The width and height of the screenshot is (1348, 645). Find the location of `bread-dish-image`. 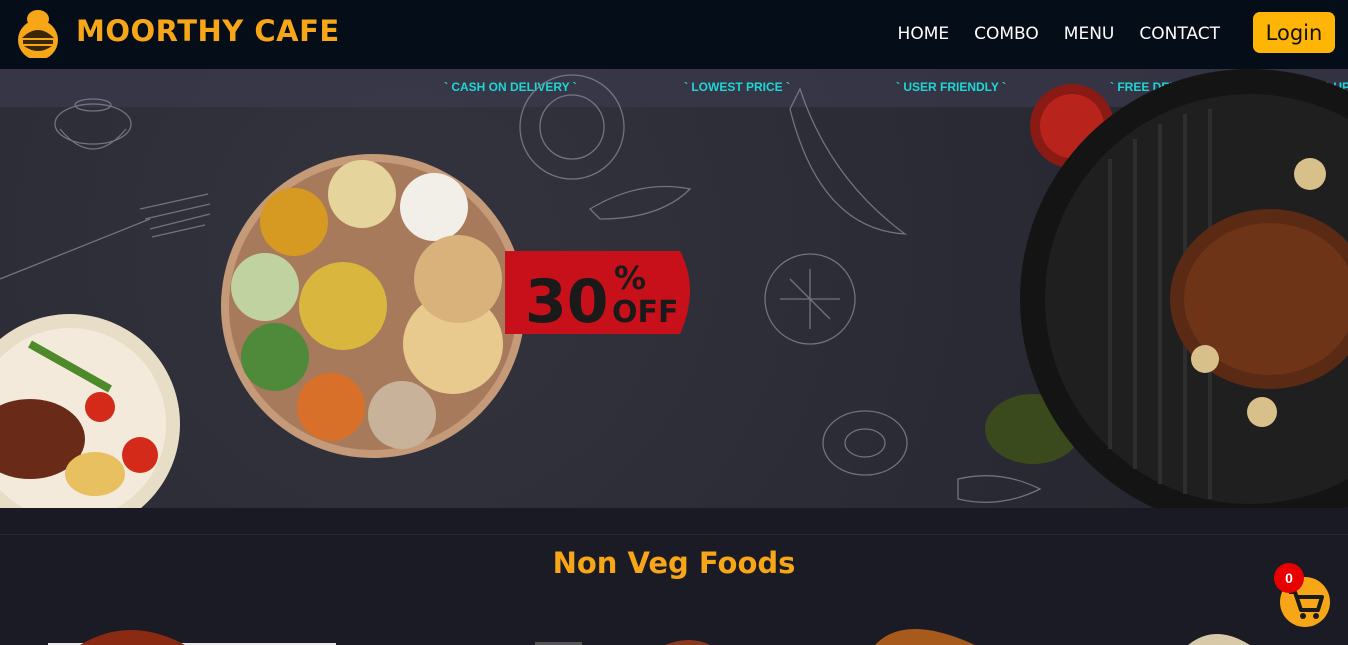

bread-dish-image is located at coordinates (1219, 639).